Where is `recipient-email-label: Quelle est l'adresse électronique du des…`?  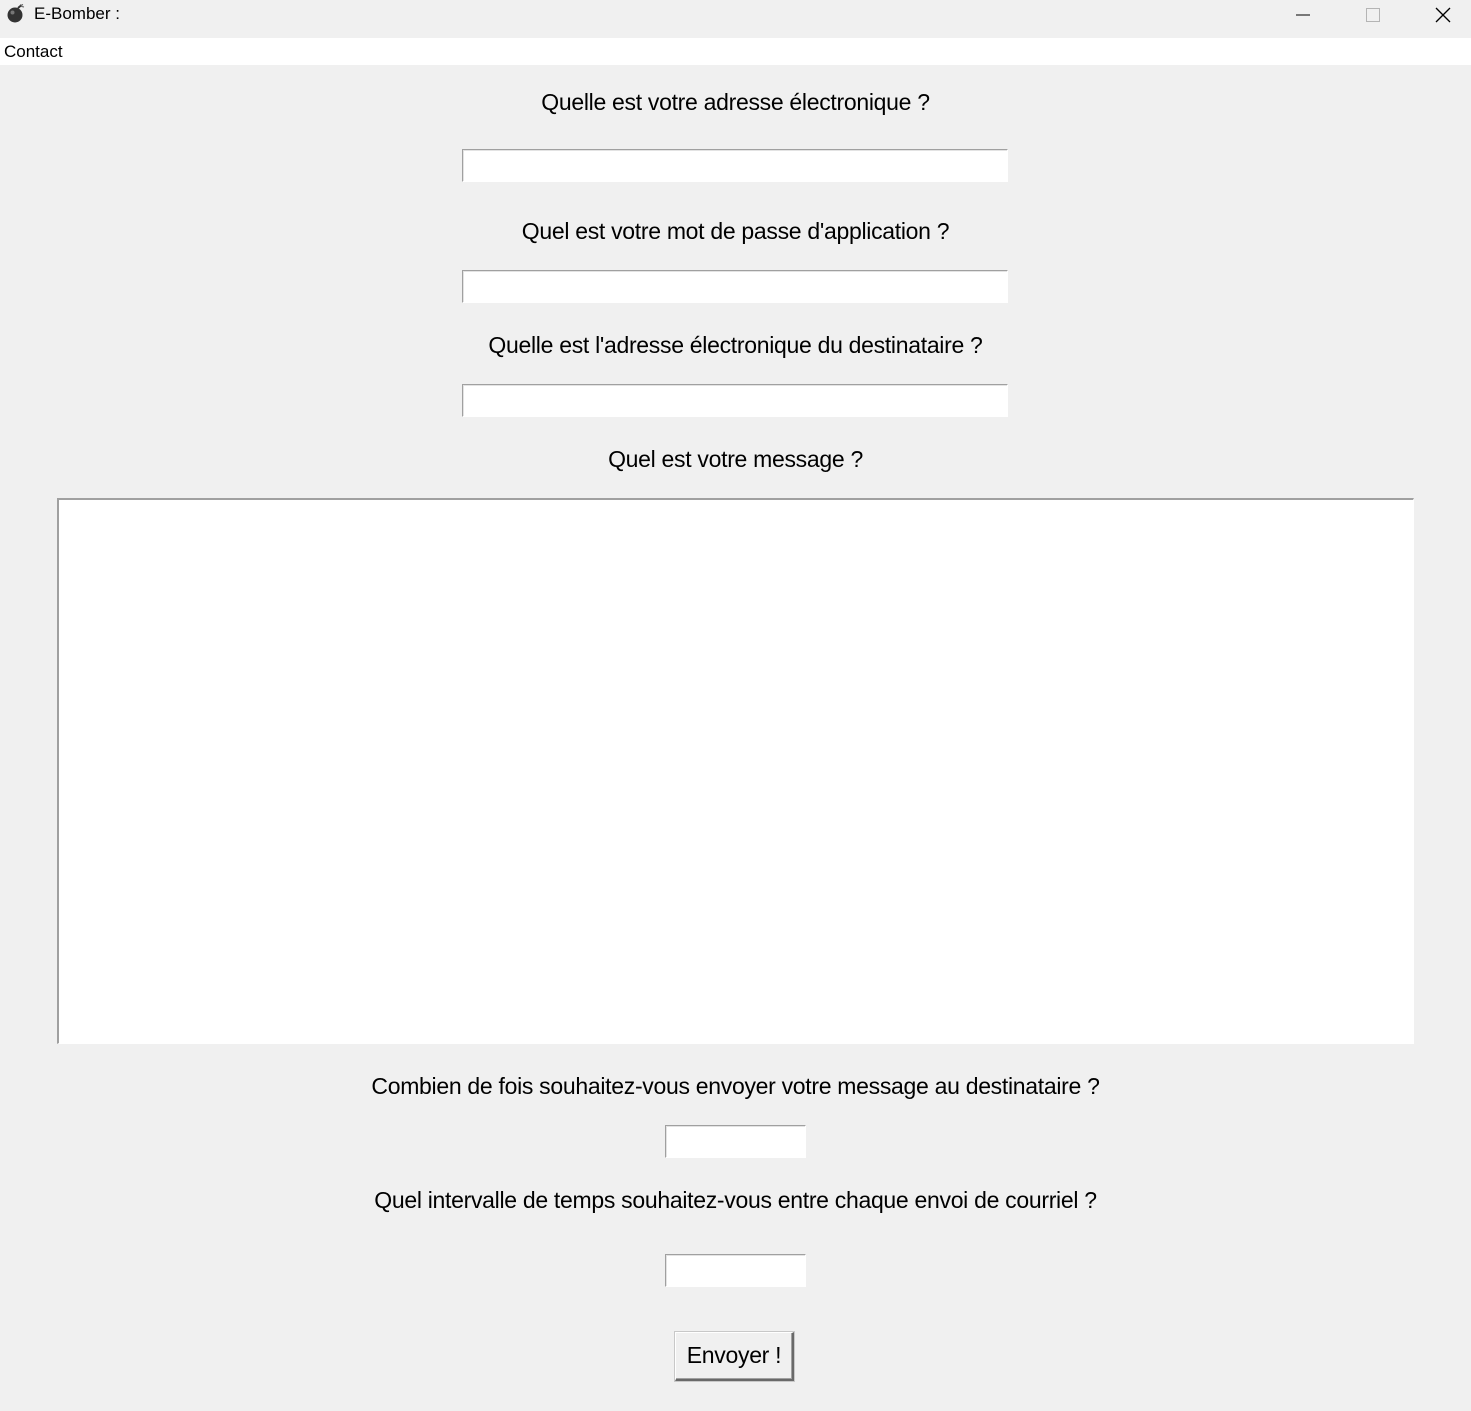 recipient-email-label: Quelle est l'adresse électronique du des… is located at coordinates (735, 345).